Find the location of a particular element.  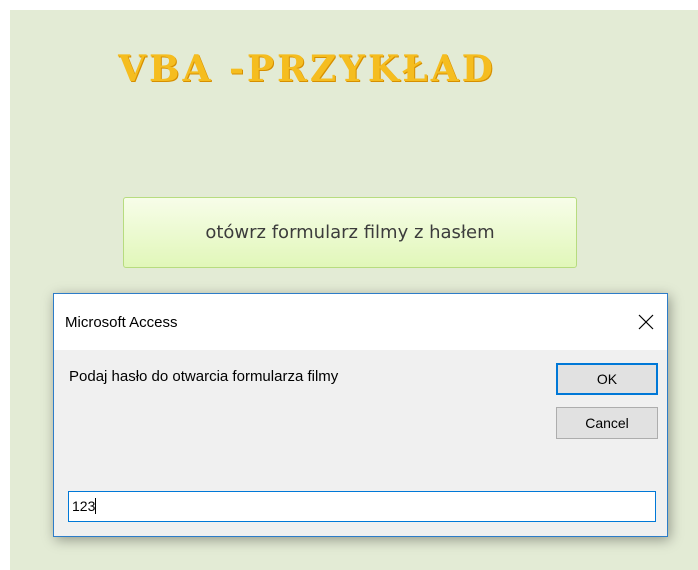

open-films-form-button: otówrz formularz filmy z hasłem is located at coordinates (350, 232).